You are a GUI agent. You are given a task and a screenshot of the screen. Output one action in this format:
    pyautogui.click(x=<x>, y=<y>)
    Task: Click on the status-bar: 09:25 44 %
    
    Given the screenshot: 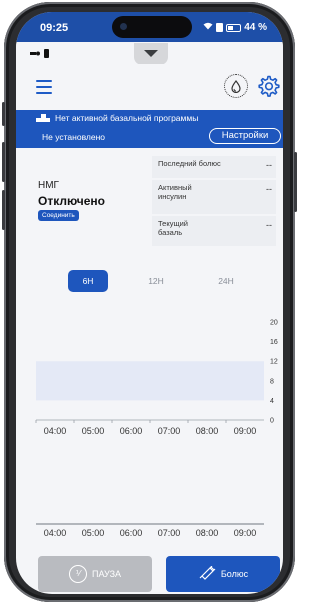 What is the action you would take?
    pyautogui.click(x=149, y=27)
    